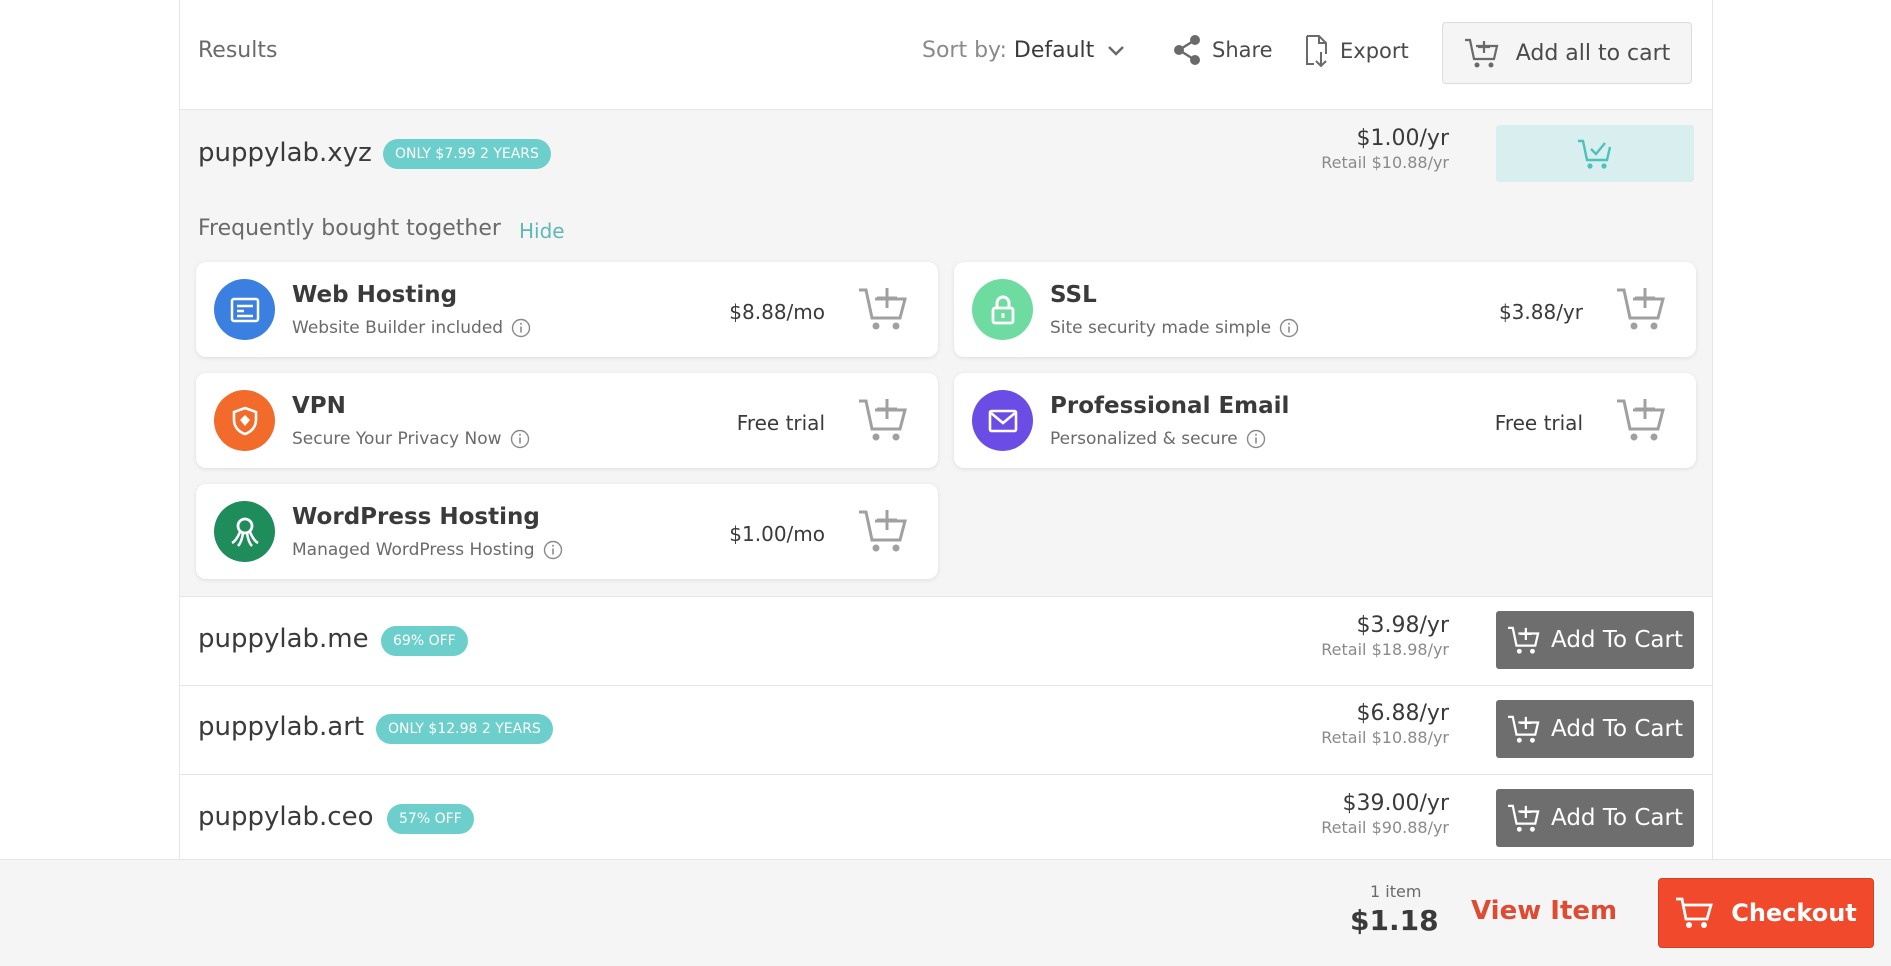  Describe the element at coordinates (1394, 920) in the screenshot. I see `cart-total: $1.18` at that location.